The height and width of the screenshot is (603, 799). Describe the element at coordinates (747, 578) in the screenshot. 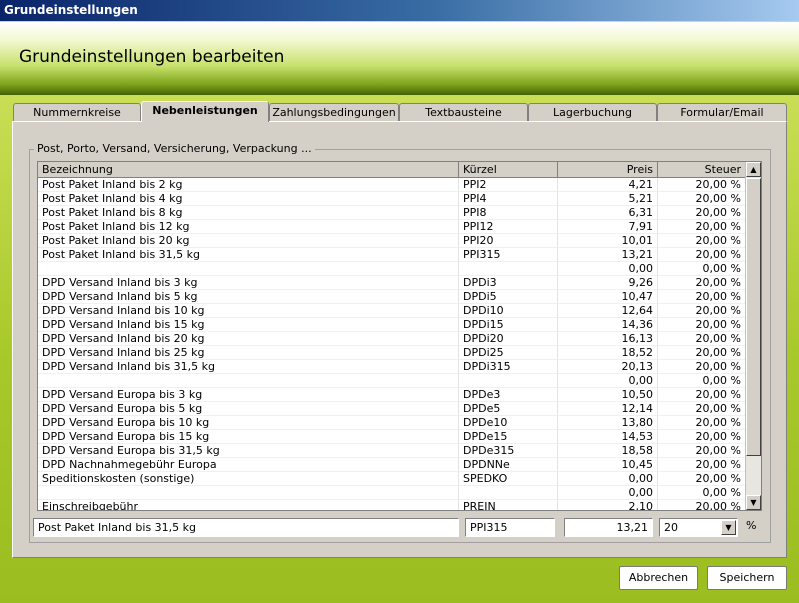

I see `save-button: Speichern` at that location.